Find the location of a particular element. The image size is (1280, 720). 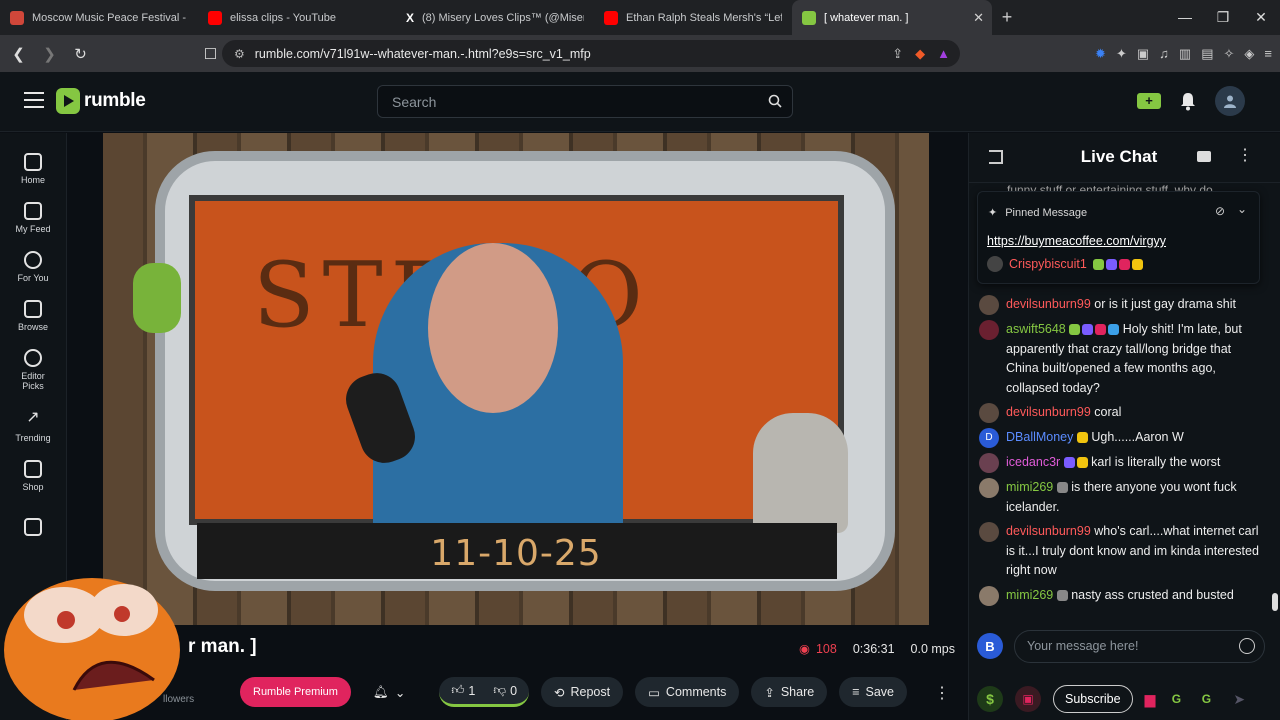

nav-trending: ↗ Trending is located at coordinates (33, 427).